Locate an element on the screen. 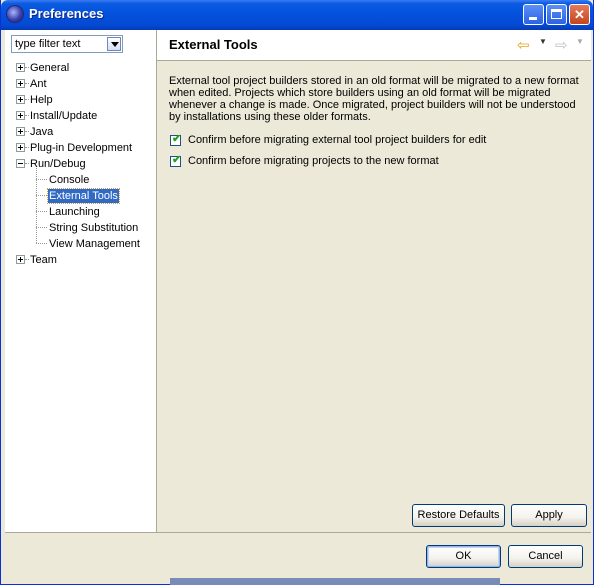  filter-dropdown-button is located at coordinates (114, 44).